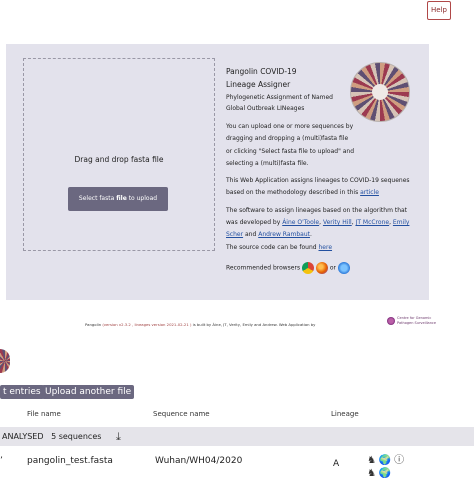 This screenshot has height=479, width=474. What do you see at coordinates (119, 159) in the screenshot?
I see `drop-zone-title: Drag and drop fasta file` at bounding box center [119, 159].